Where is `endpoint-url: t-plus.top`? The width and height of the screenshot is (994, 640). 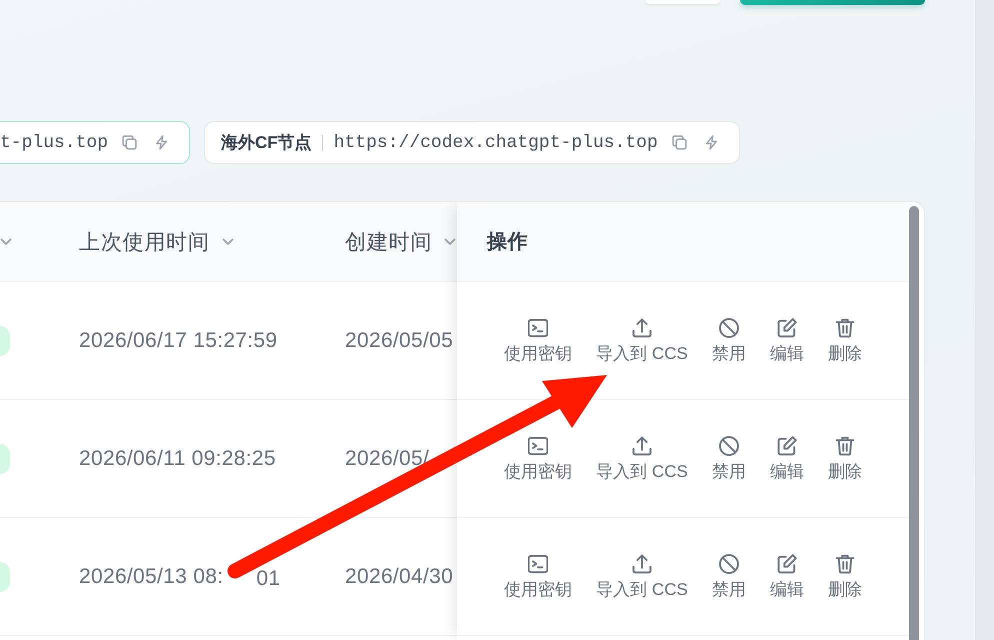
endpoint-url: t-plus.top is located at coordinates (54, 142).